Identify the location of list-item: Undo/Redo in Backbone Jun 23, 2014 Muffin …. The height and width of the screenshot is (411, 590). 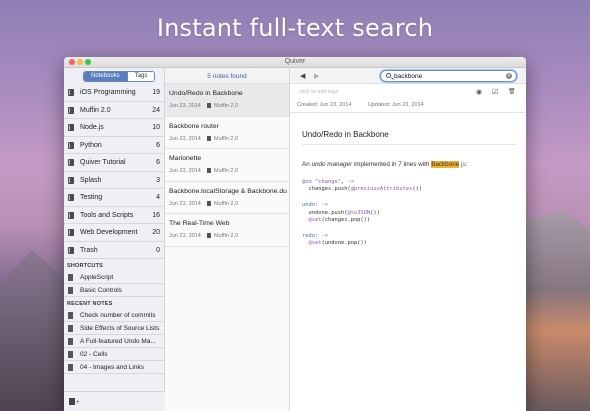
(227, 100).